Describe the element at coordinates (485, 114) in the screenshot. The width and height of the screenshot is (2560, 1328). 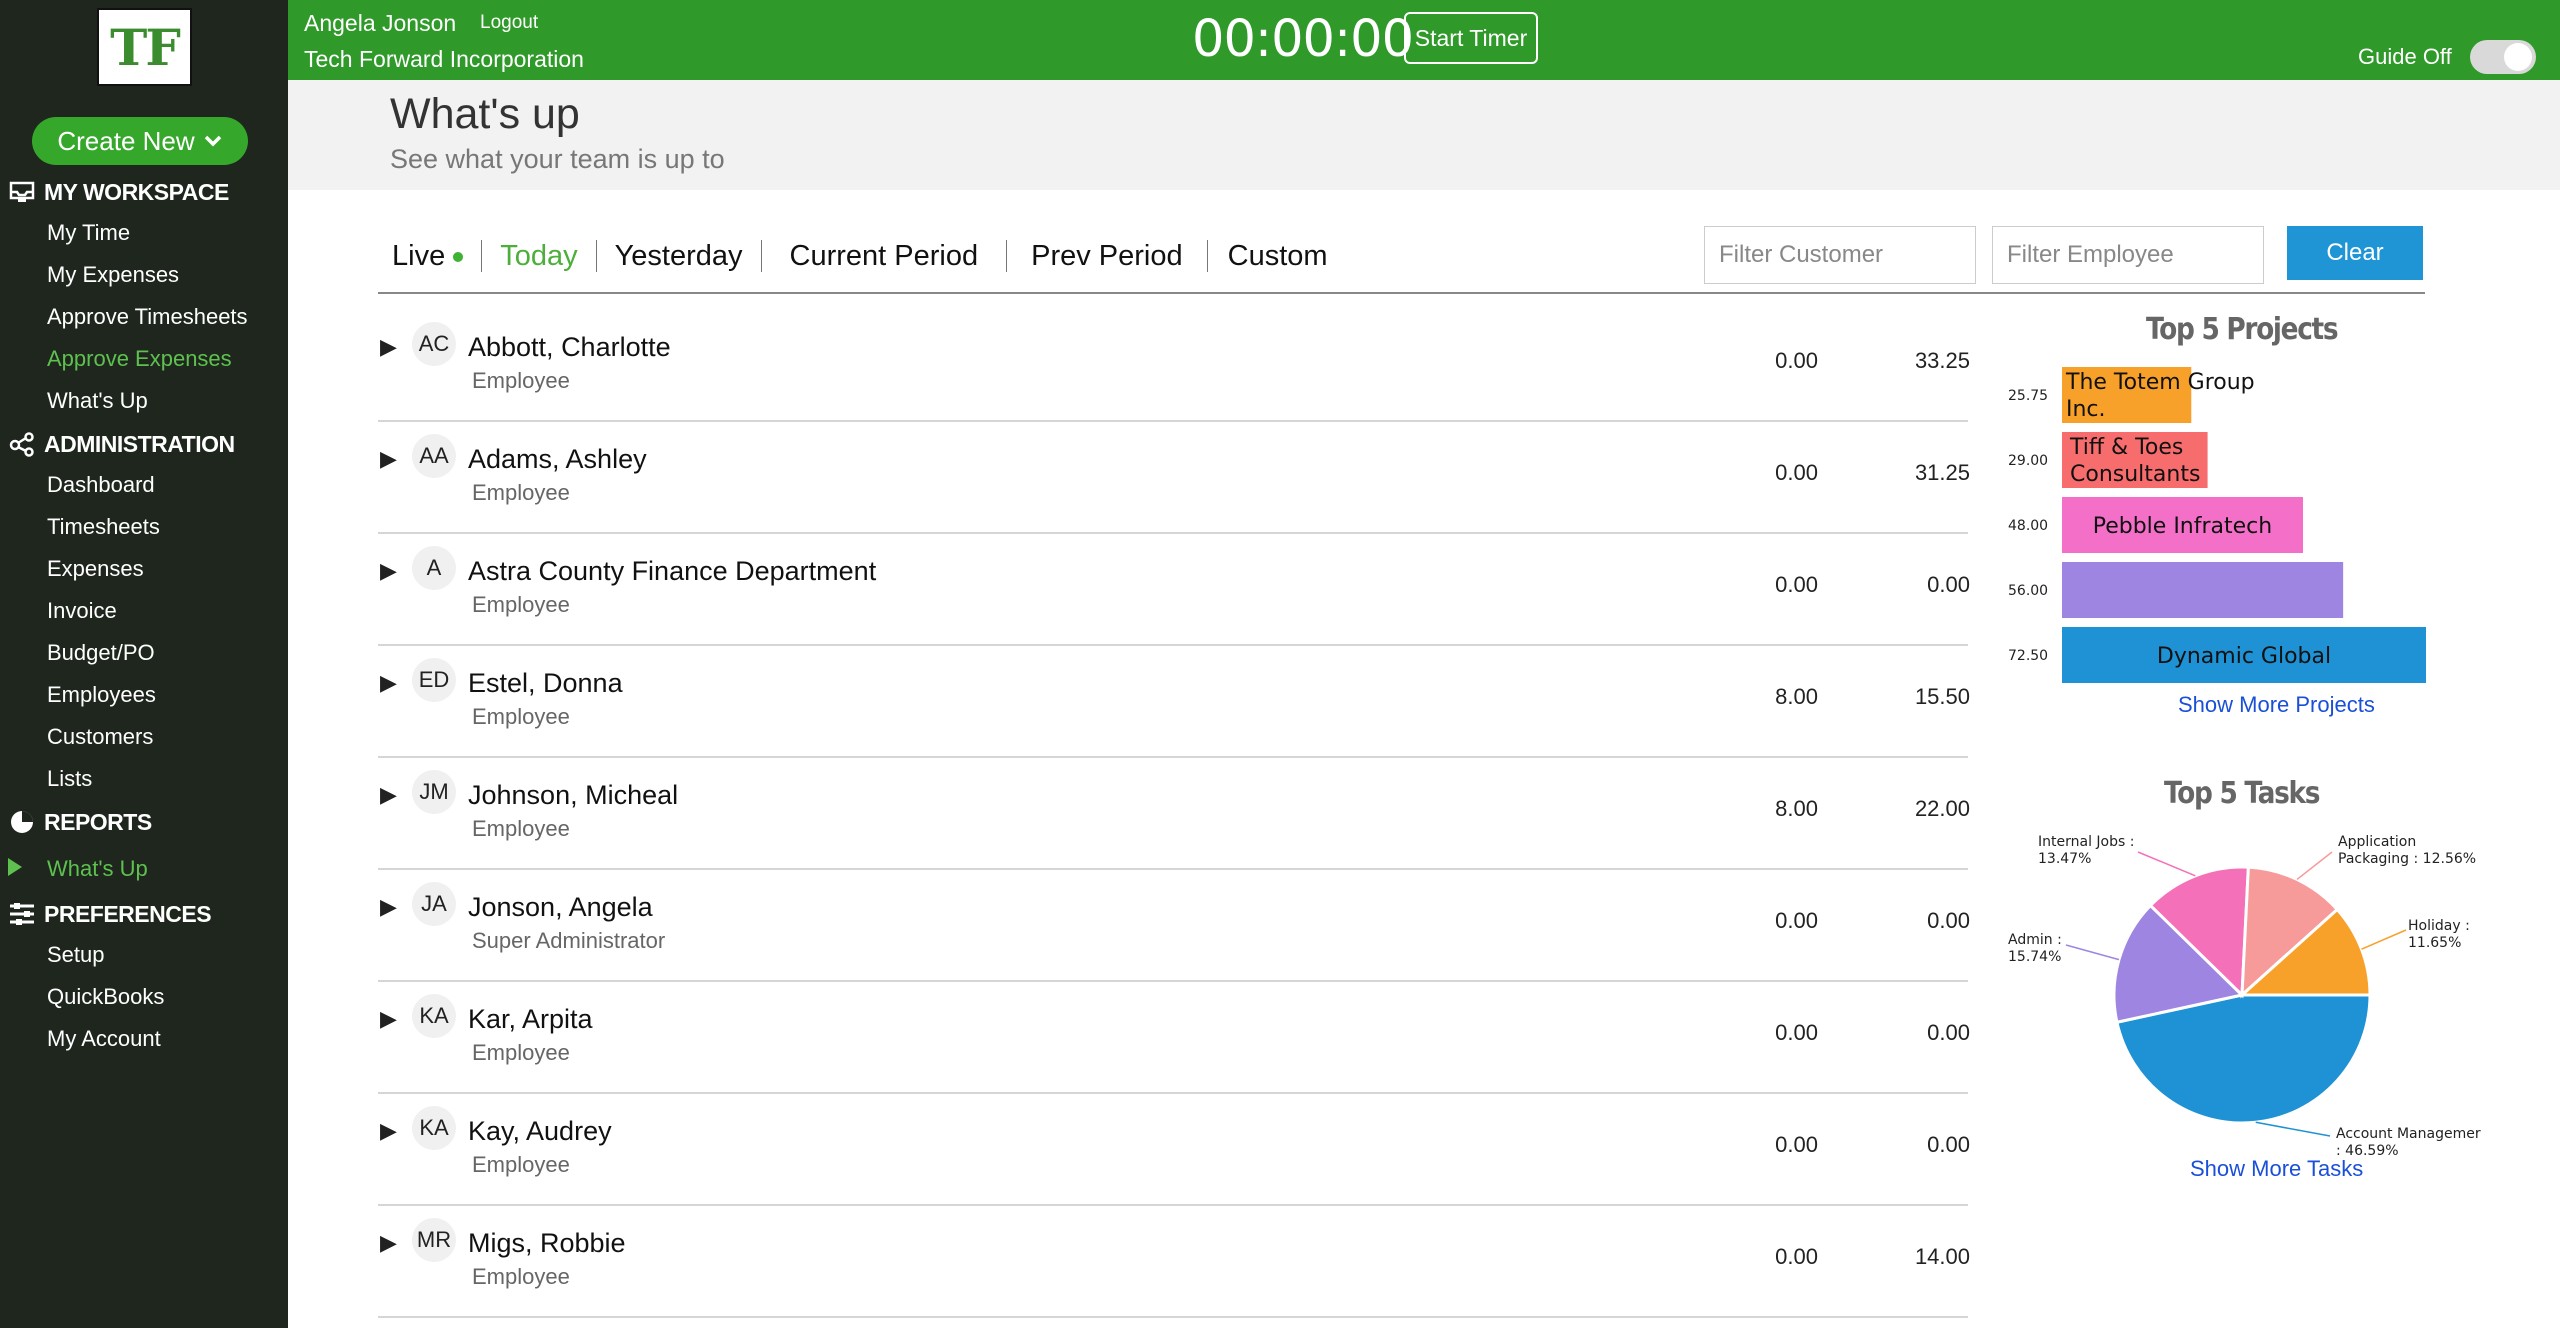
I see `page-title: What's up` at that location.